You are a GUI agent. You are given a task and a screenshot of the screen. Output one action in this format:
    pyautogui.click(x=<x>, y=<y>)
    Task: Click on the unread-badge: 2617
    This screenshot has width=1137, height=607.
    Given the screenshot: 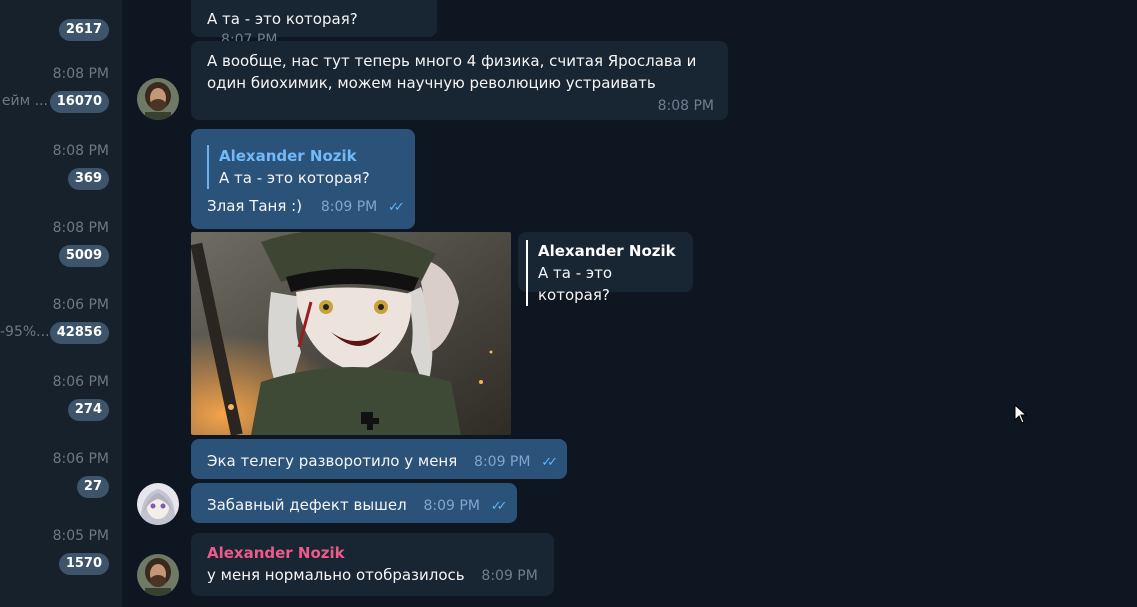 What is the action you would take?
    pyautogui.click(x=83, y=30)
    